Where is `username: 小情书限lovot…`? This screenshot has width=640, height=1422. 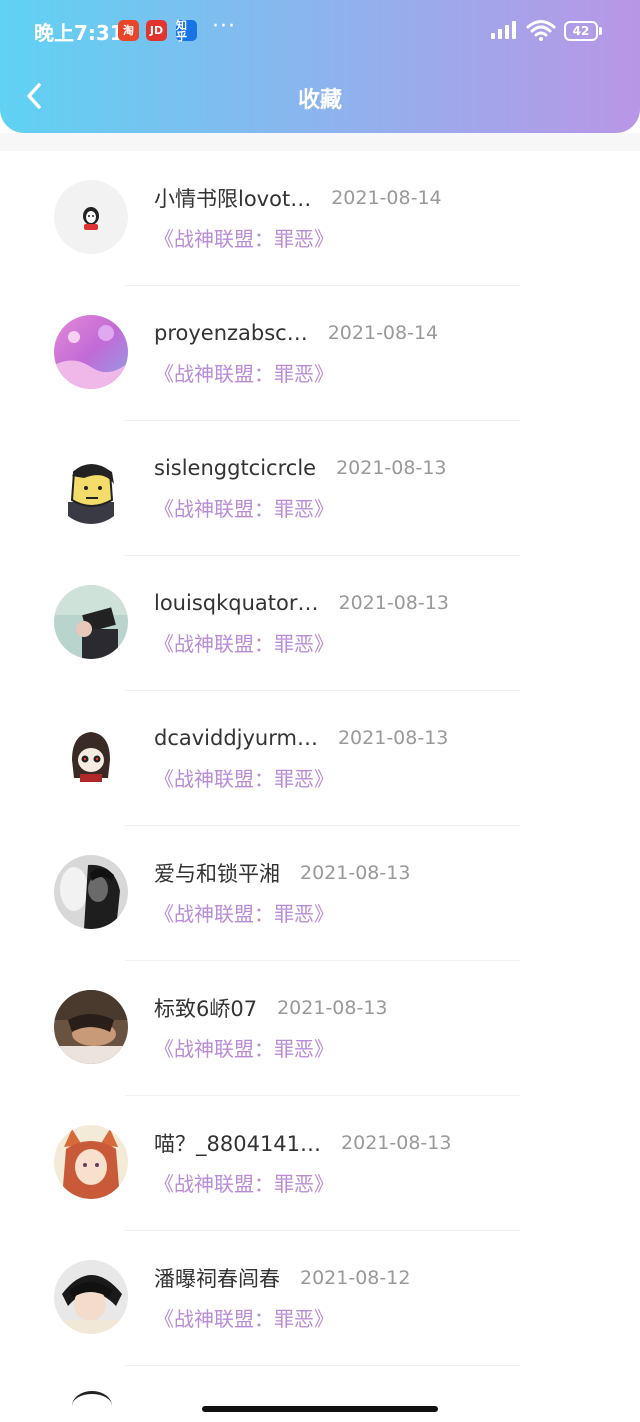 username: 小情书限lovot… is located at coordinates (233, 199).